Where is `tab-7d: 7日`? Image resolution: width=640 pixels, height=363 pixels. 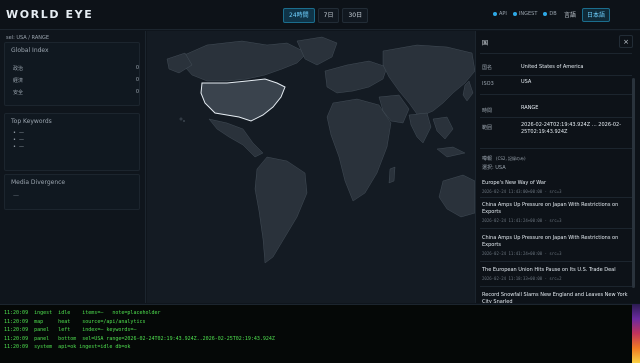
tab-7d: 7日 is located at coordinates (328, 15).